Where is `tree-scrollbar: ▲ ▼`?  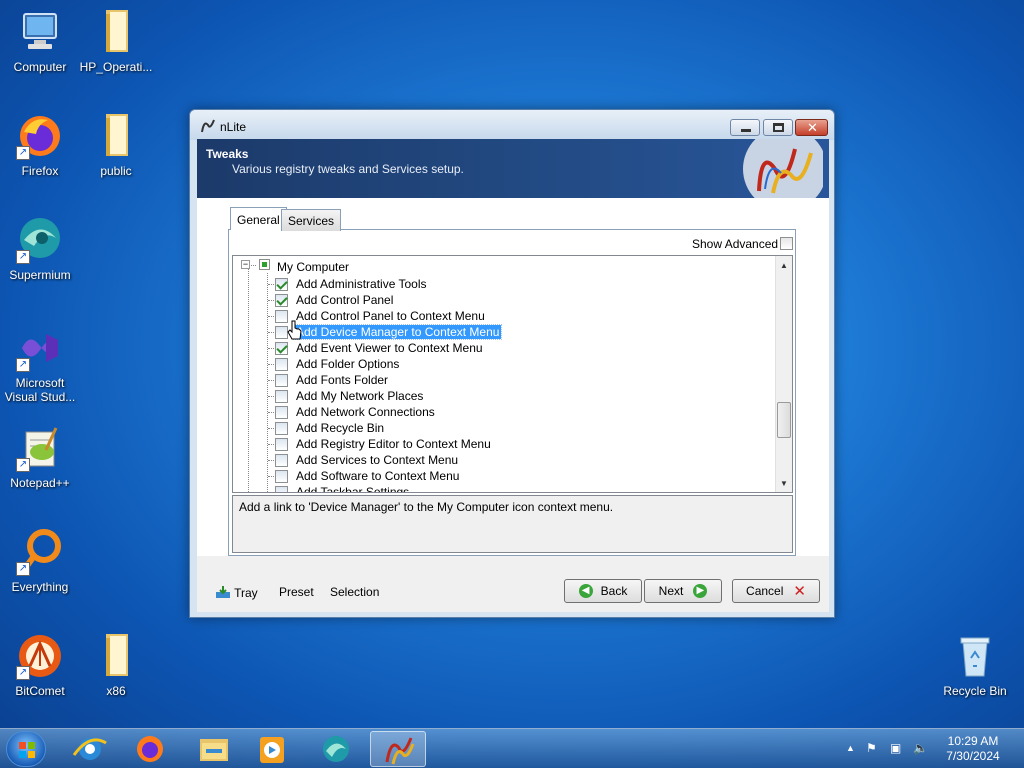
tree-scrollbar: ▲ ▼ is located at coordinates (783, 374).